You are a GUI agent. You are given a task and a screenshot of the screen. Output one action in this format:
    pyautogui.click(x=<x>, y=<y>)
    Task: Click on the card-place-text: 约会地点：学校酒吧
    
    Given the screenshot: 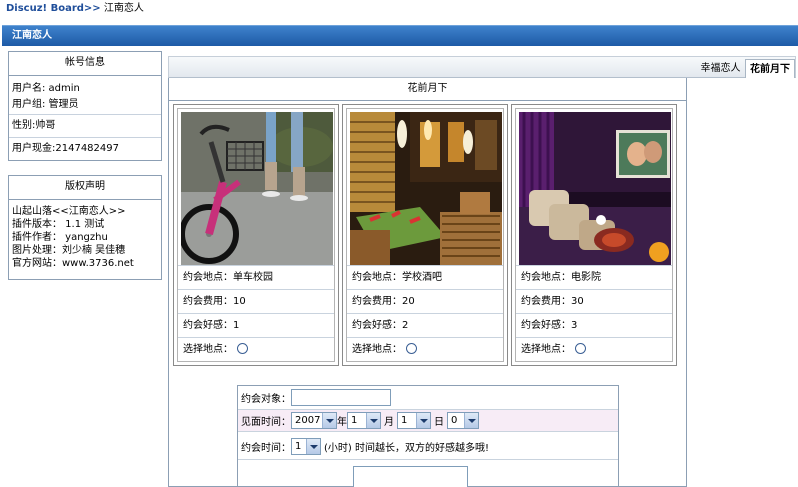 What is the action you would take?
    pyautogui.click(x=425, y=276)
    